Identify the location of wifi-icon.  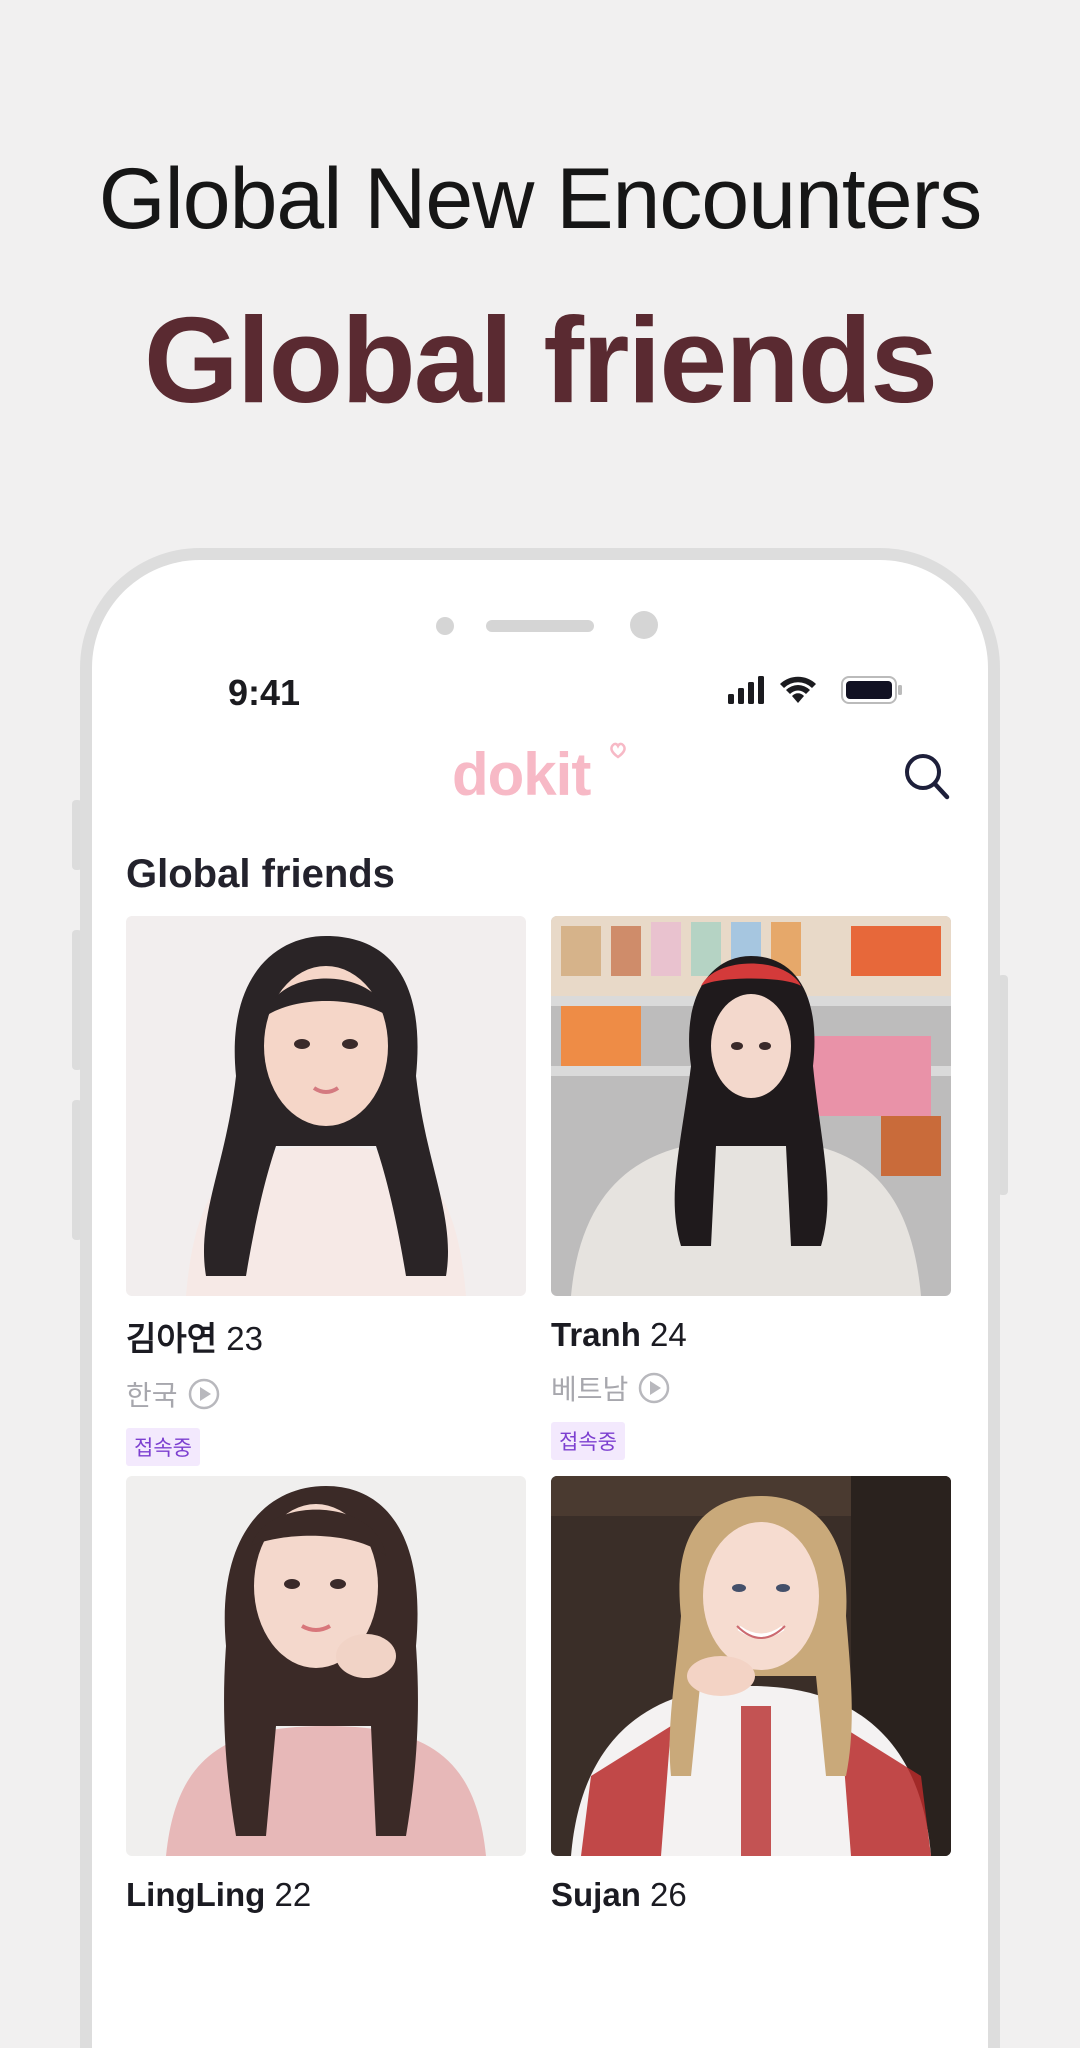
(798, 689).